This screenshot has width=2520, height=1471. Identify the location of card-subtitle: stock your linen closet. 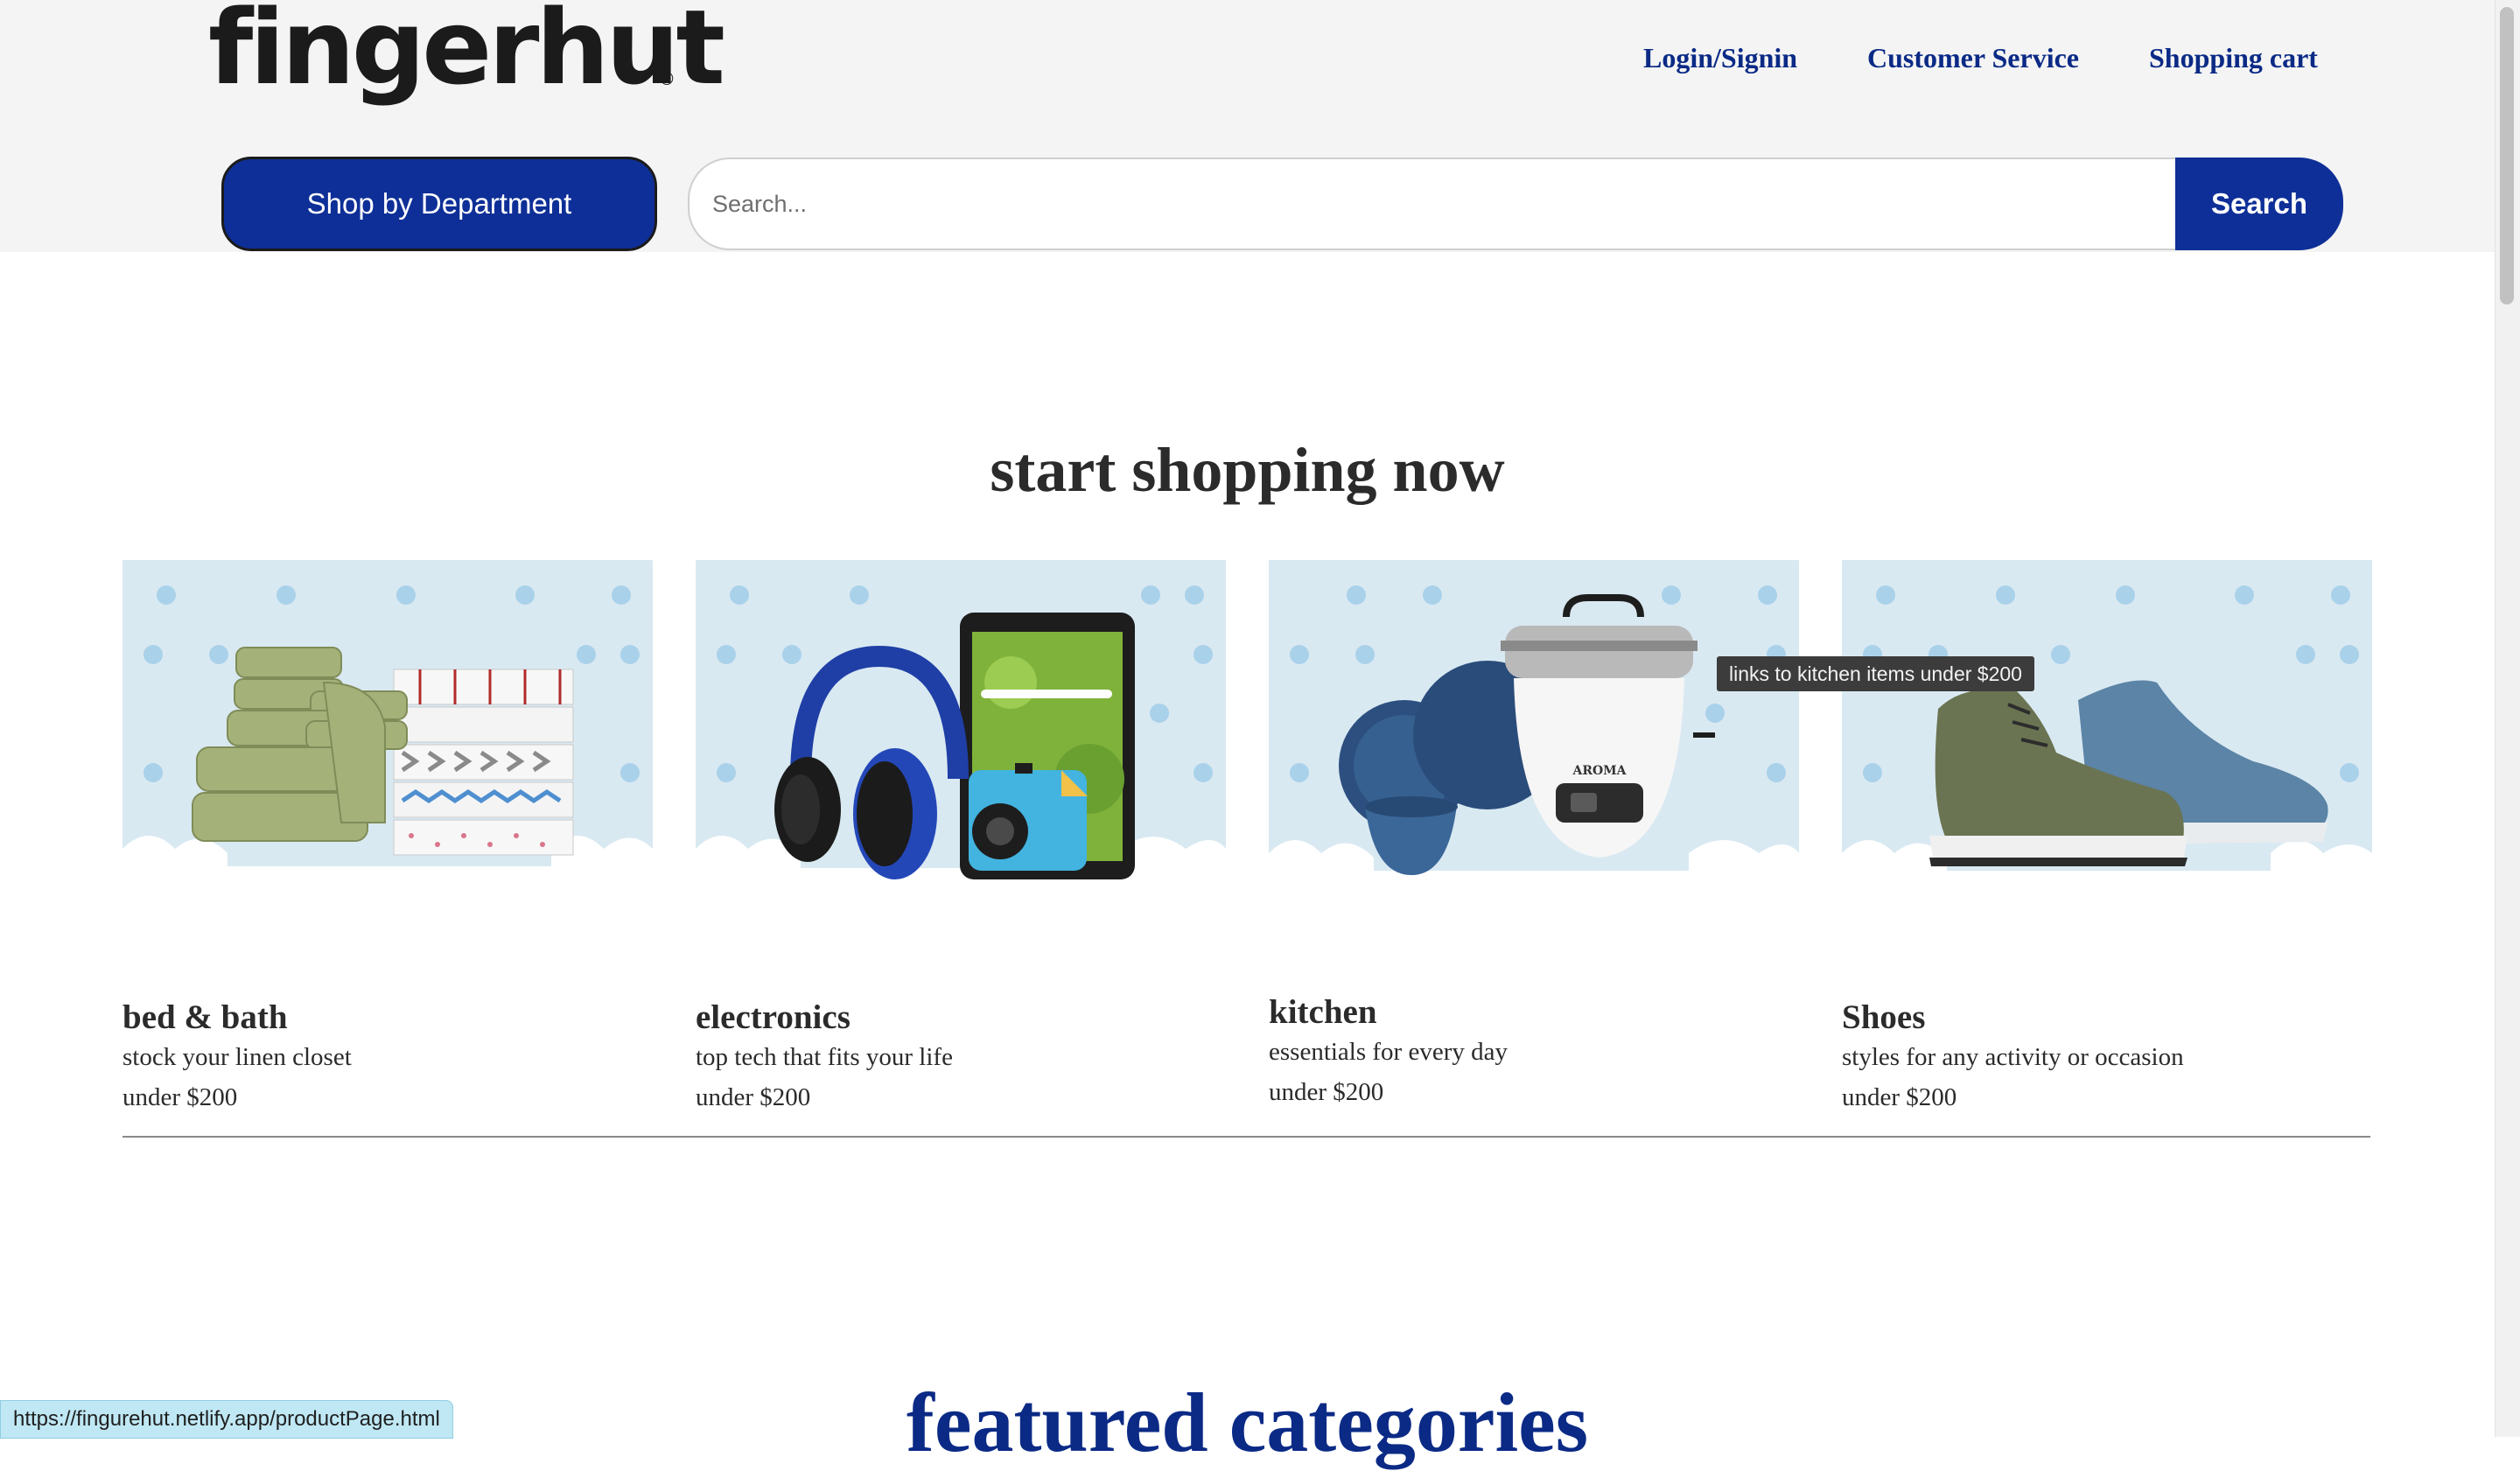
(237, 1057).